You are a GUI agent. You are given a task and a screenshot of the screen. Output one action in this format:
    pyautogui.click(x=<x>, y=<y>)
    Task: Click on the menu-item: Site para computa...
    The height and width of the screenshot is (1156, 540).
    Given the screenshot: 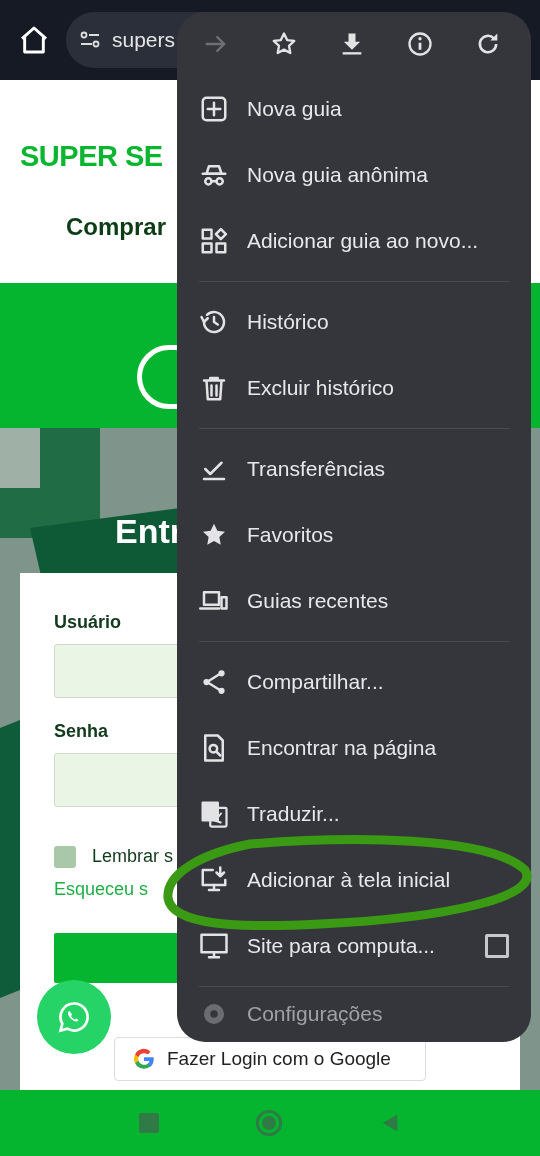 What is the action you would take?
    pyautogui.click(x=354, y=946)
    